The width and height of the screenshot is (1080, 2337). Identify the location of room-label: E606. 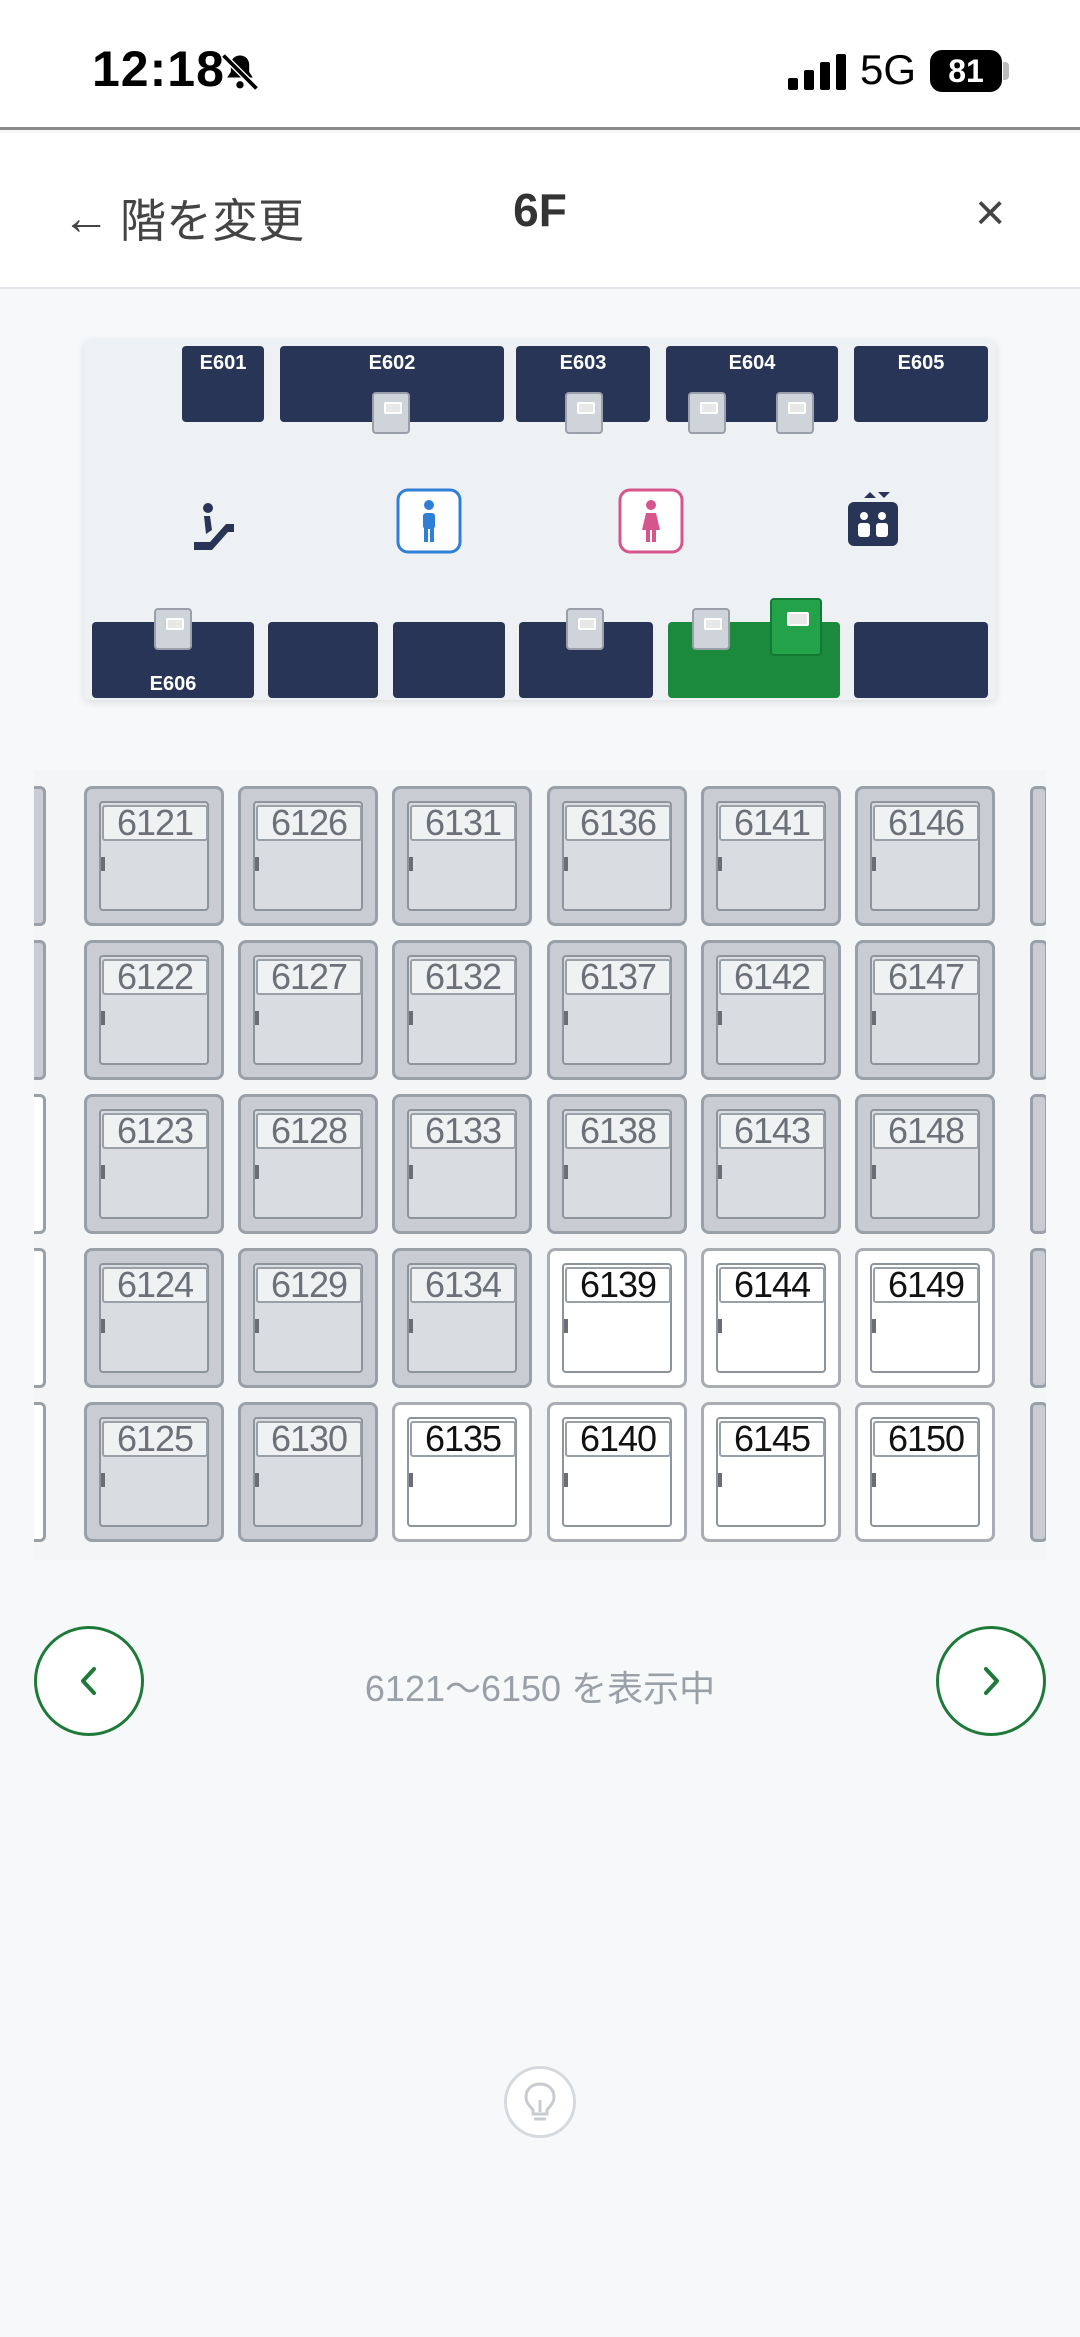
(173, 684).